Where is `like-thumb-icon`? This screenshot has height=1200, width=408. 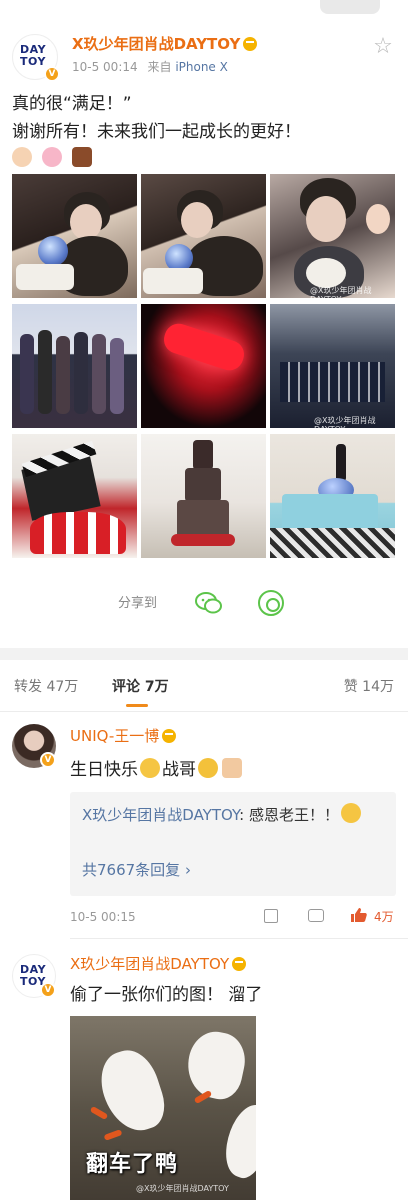 like-thumb-icon is located at coordinates (359, 915).